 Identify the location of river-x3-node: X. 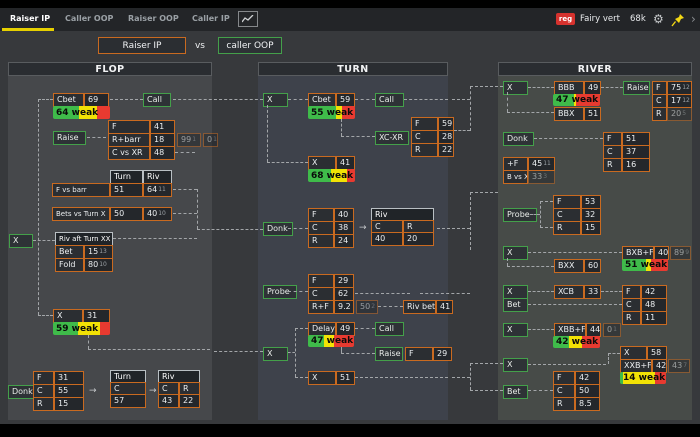
(515, 292).